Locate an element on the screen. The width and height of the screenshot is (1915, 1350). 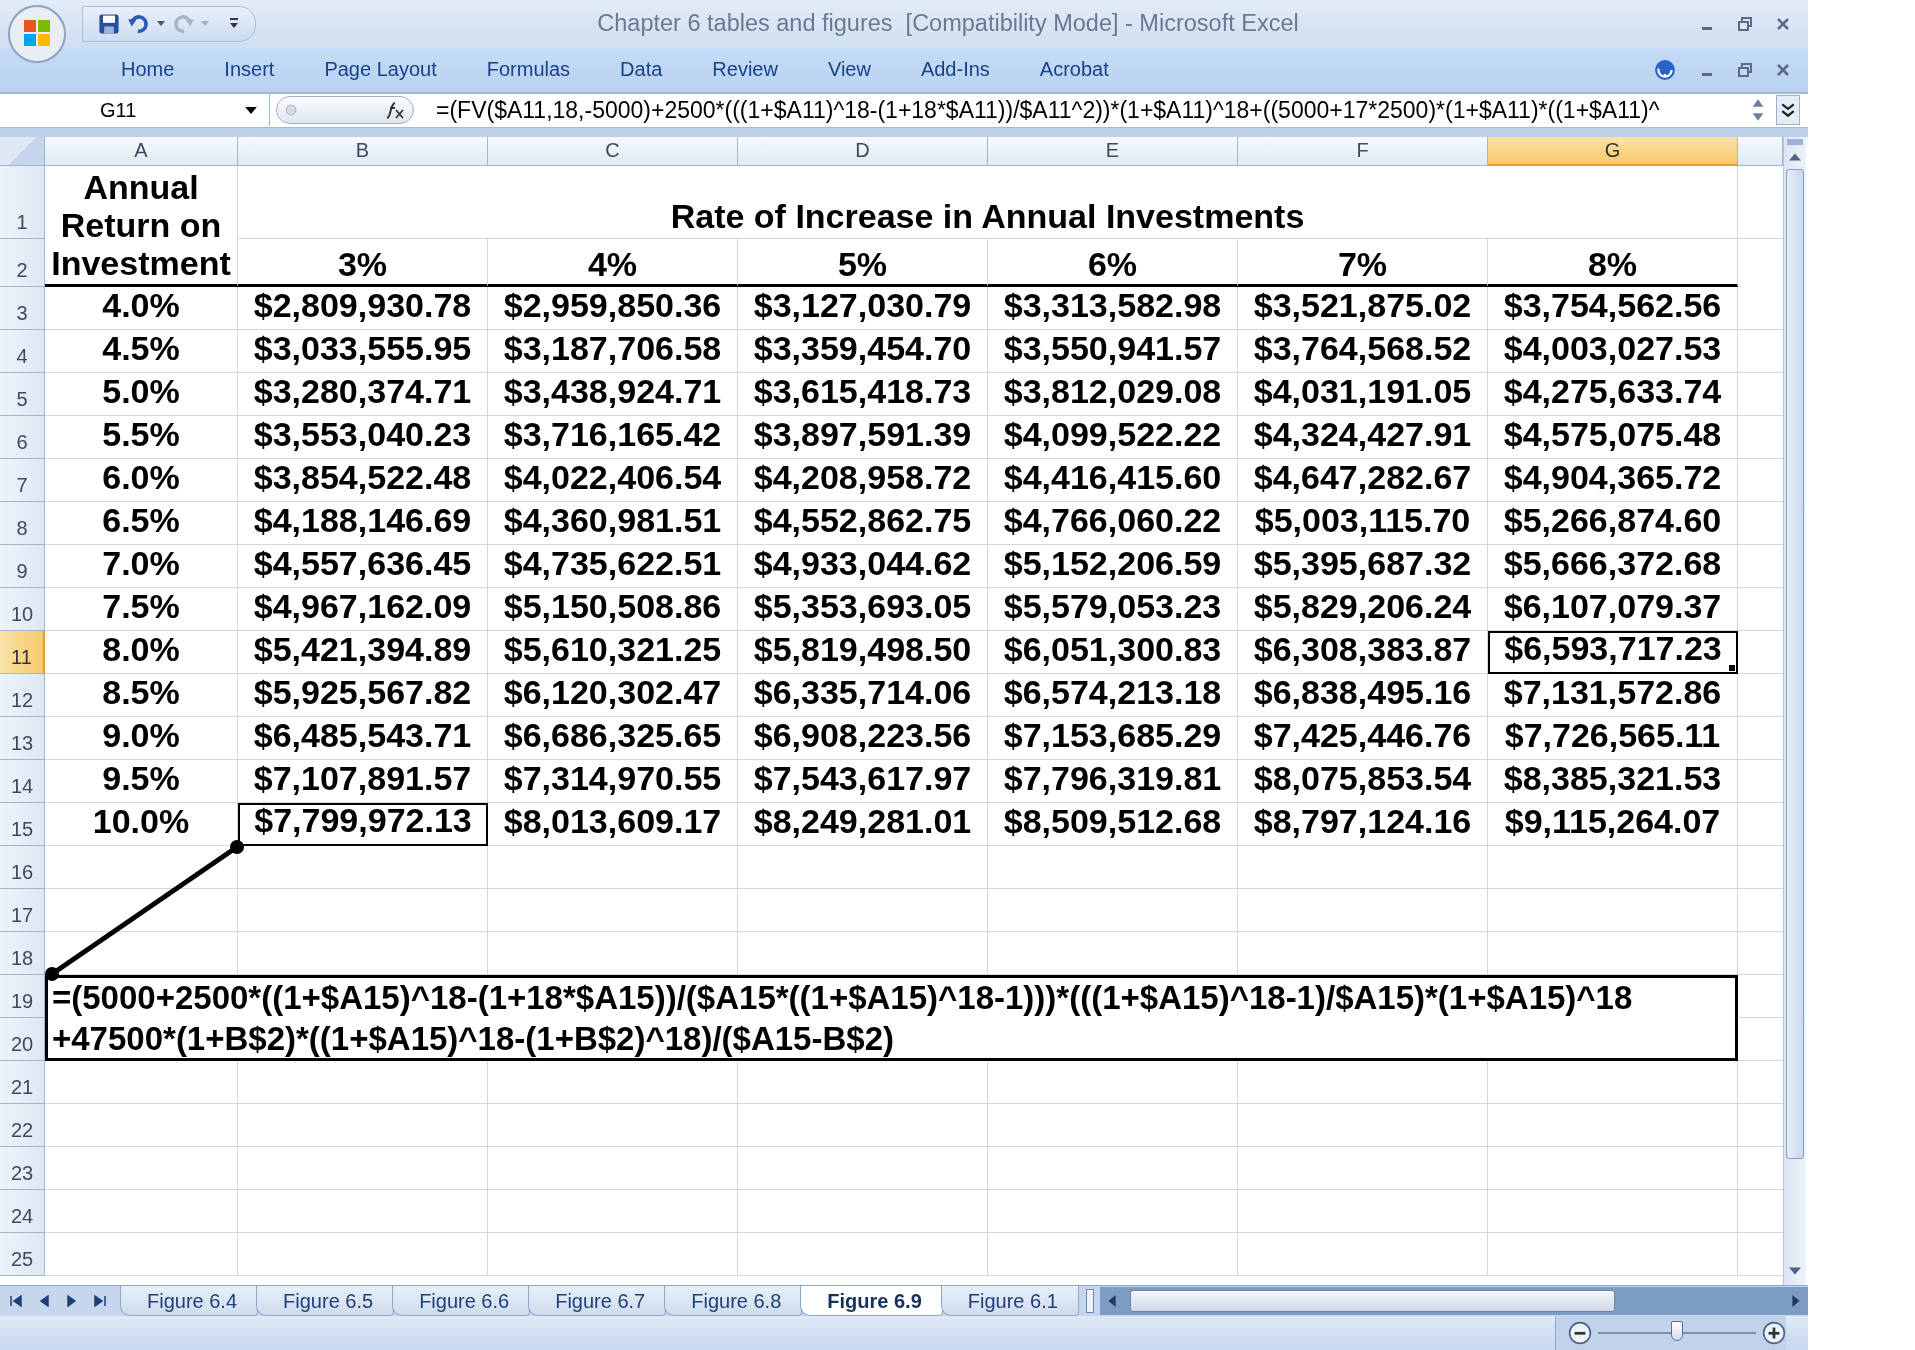
row-header: 23 is located at coordinates (22, 1168).